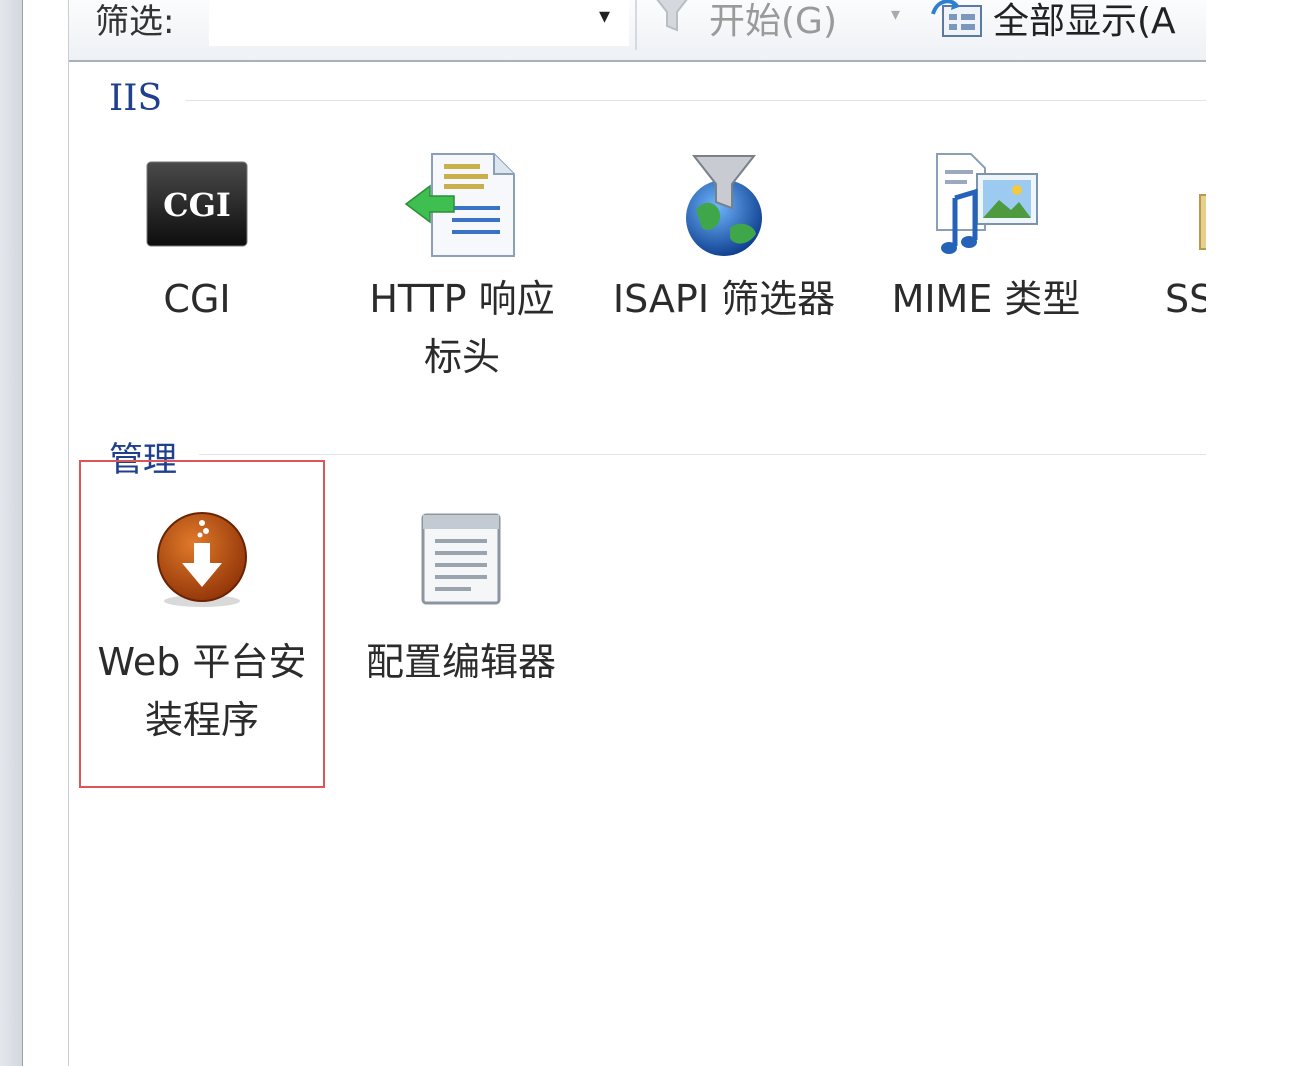  What do you see at coordinates (1084, 22) in the screenshot?
I see `show-all-button: 全部显示(A` at bounding box center [1084, 22].